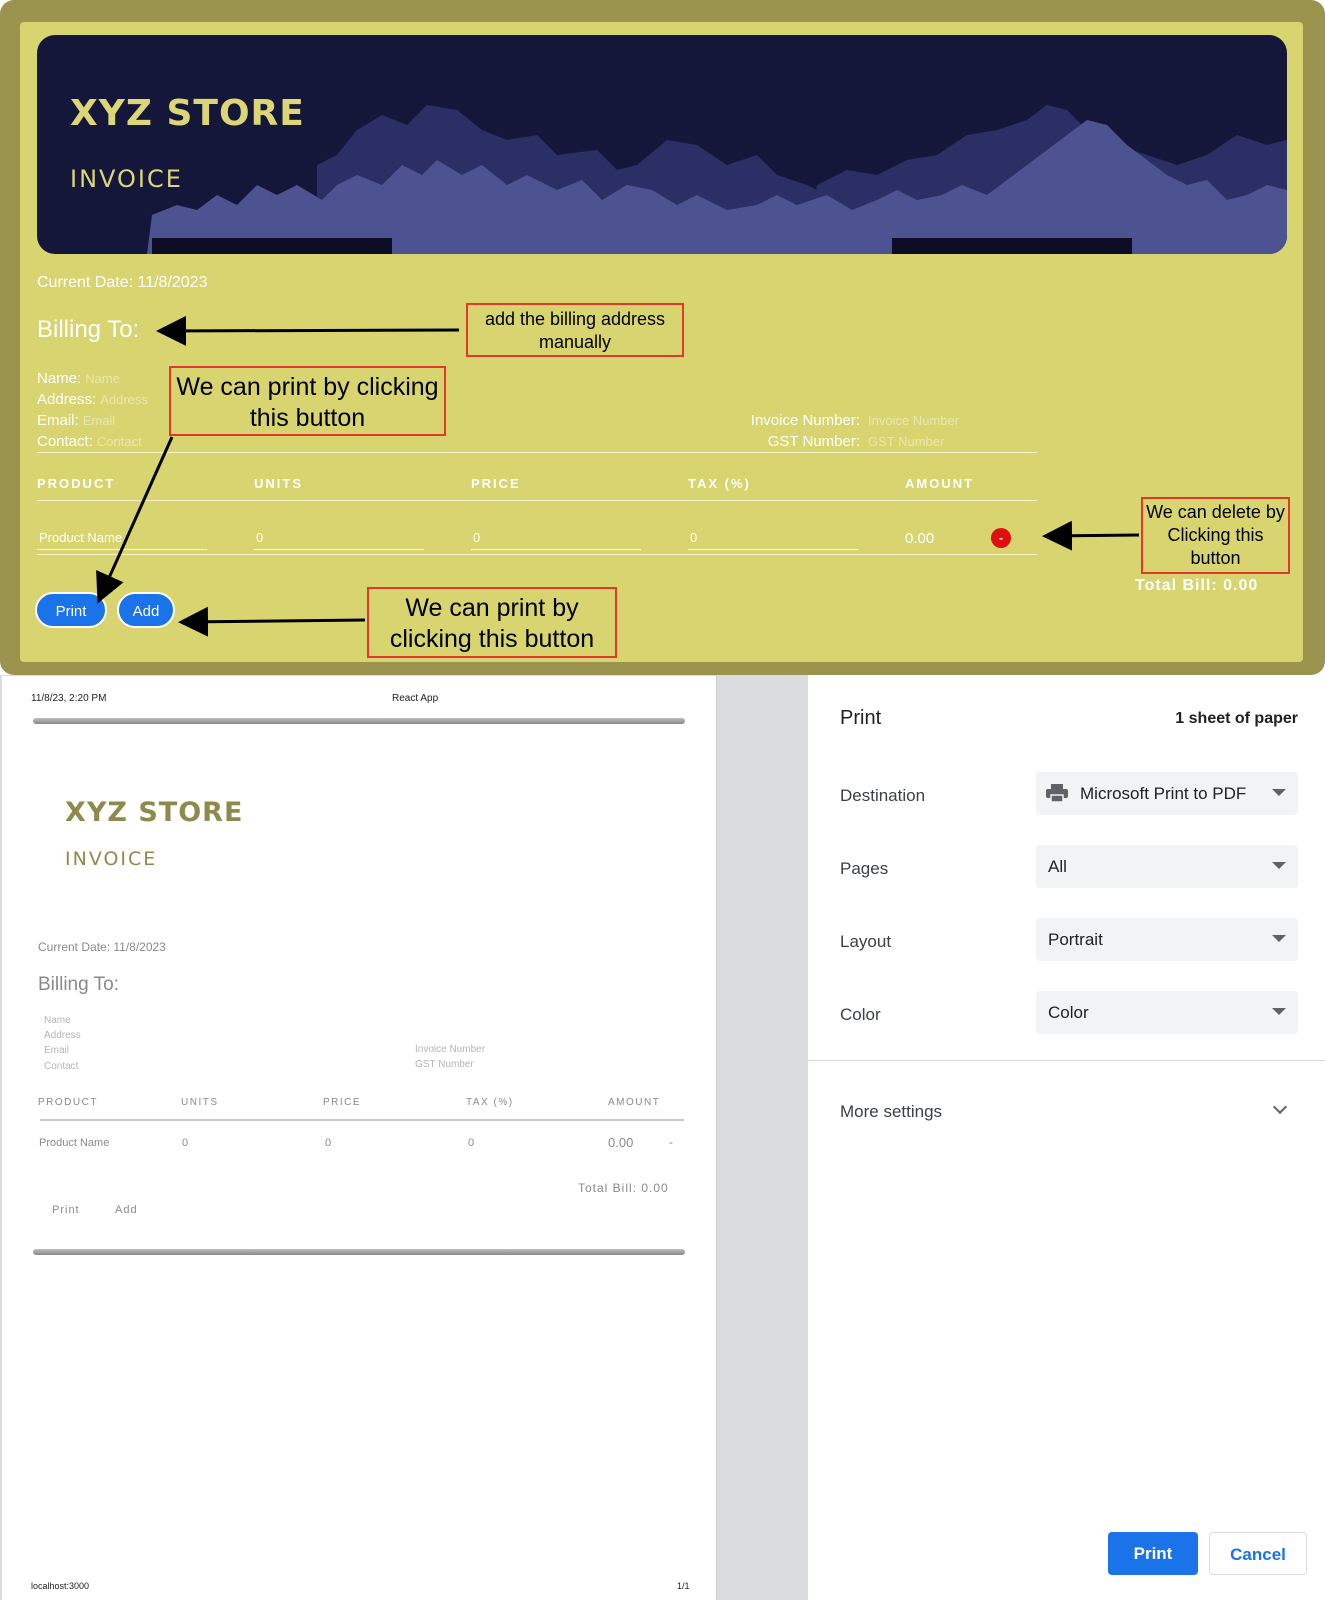 This screenshot has width=1325, height=1600. I want to click on email-label: Email:, so click(58, 420).